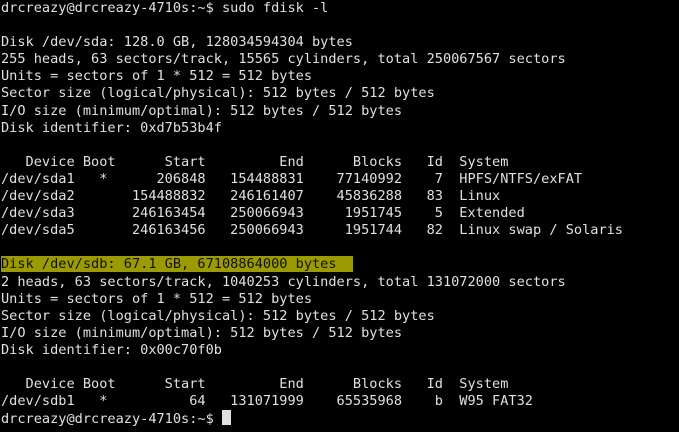 The image size is (679, 432). I want to click on sda-partition-table-header: Device Boot Start End Blocks Id System, so click(255, 161).